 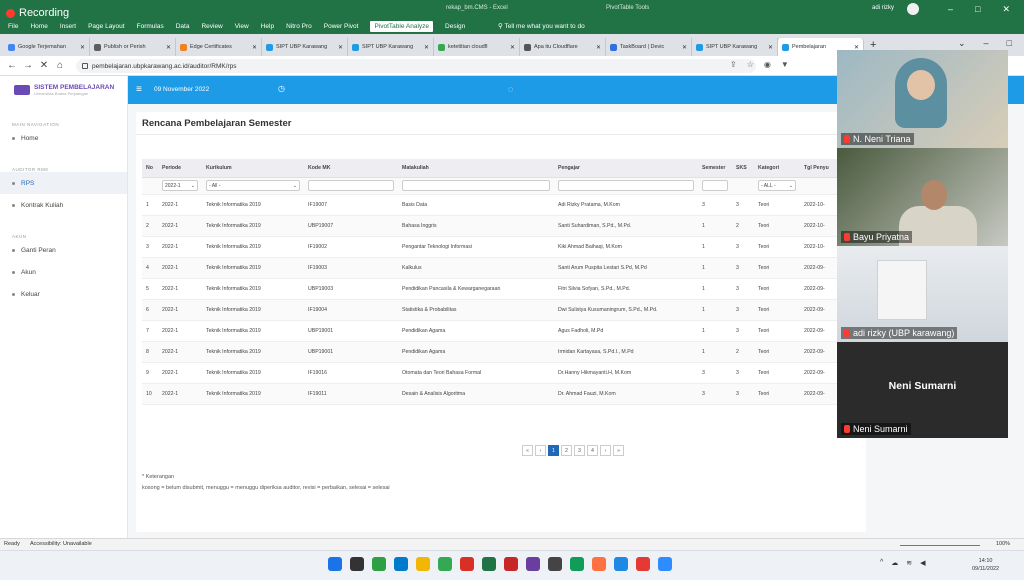 What do you see at coordinates (476, 185) in the screenshot?
I see `matakuliah-filter-input` at bounding box center [476, 185].